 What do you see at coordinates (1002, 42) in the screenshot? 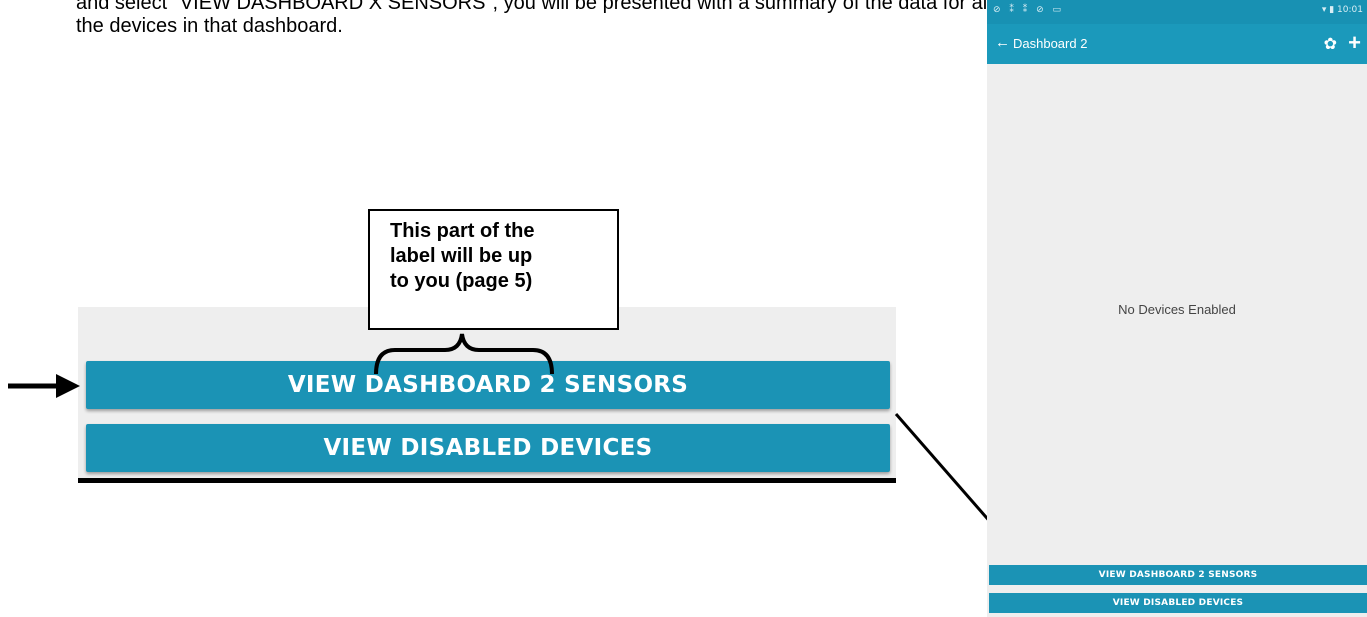
I see `back-arrow-icon: ←` at bounding box center [1002, 42].